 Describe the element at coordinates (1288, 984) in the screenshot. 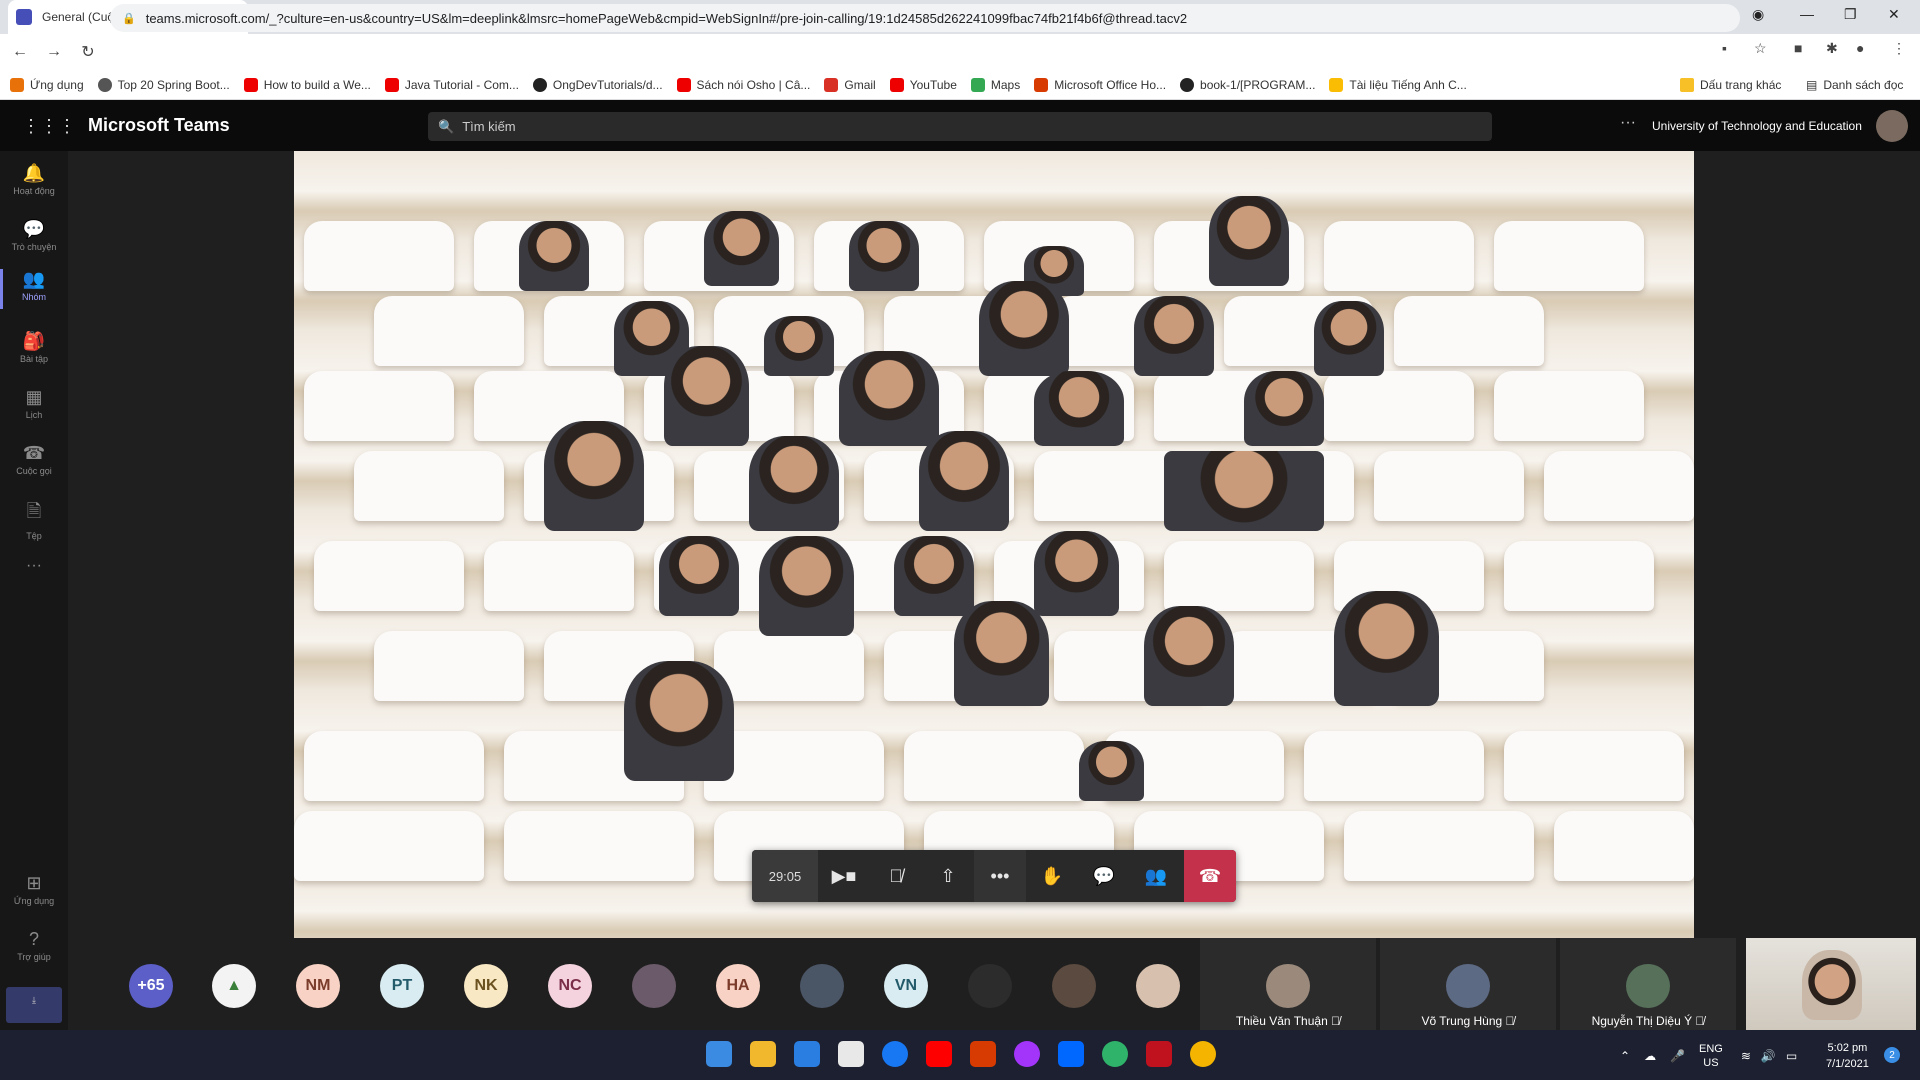

I see `participant-tile: Thiều Văn Thuận 🎙̸` at that location.